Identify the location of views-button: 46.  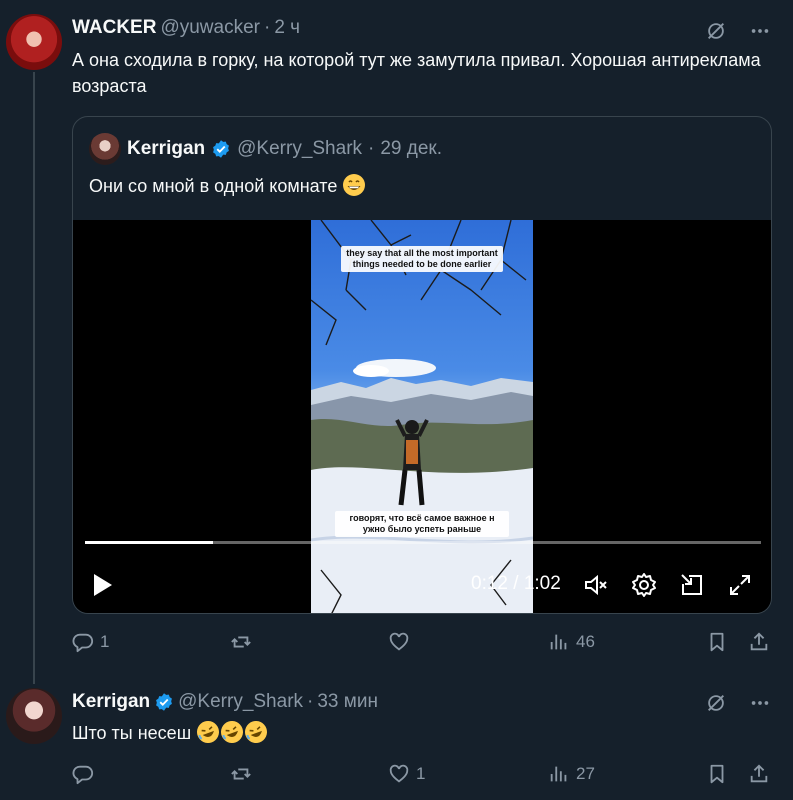
(571, 642).